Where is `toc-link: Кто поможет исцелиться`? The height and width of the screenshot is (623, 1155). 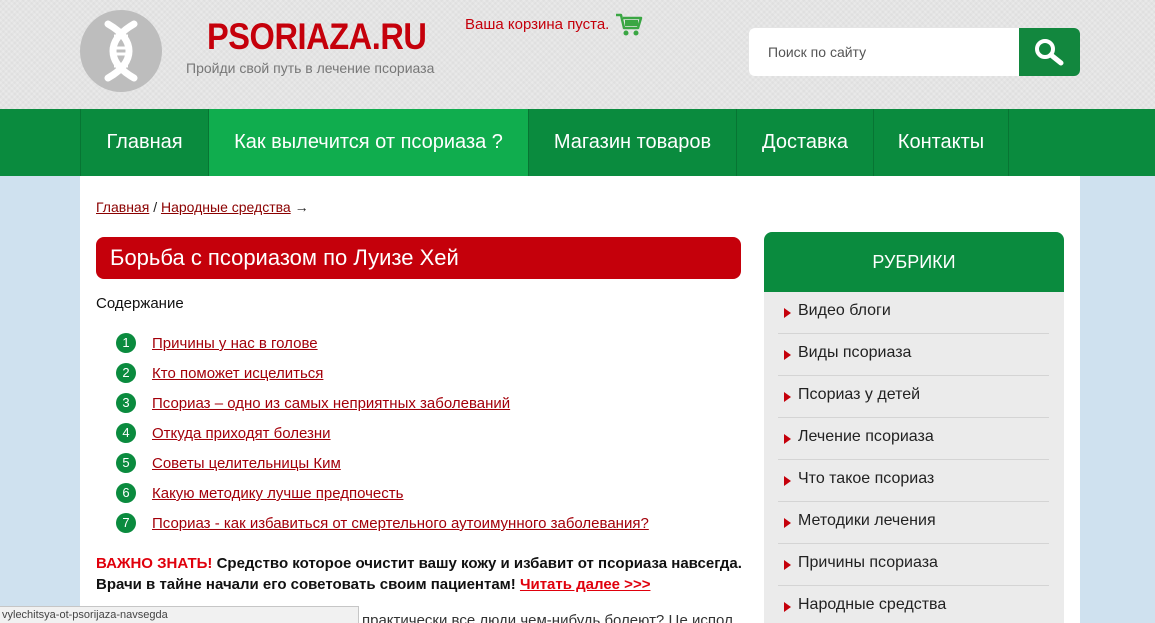
toc-link: Кто поможет исцелиться is located at coordinates (237, 373).